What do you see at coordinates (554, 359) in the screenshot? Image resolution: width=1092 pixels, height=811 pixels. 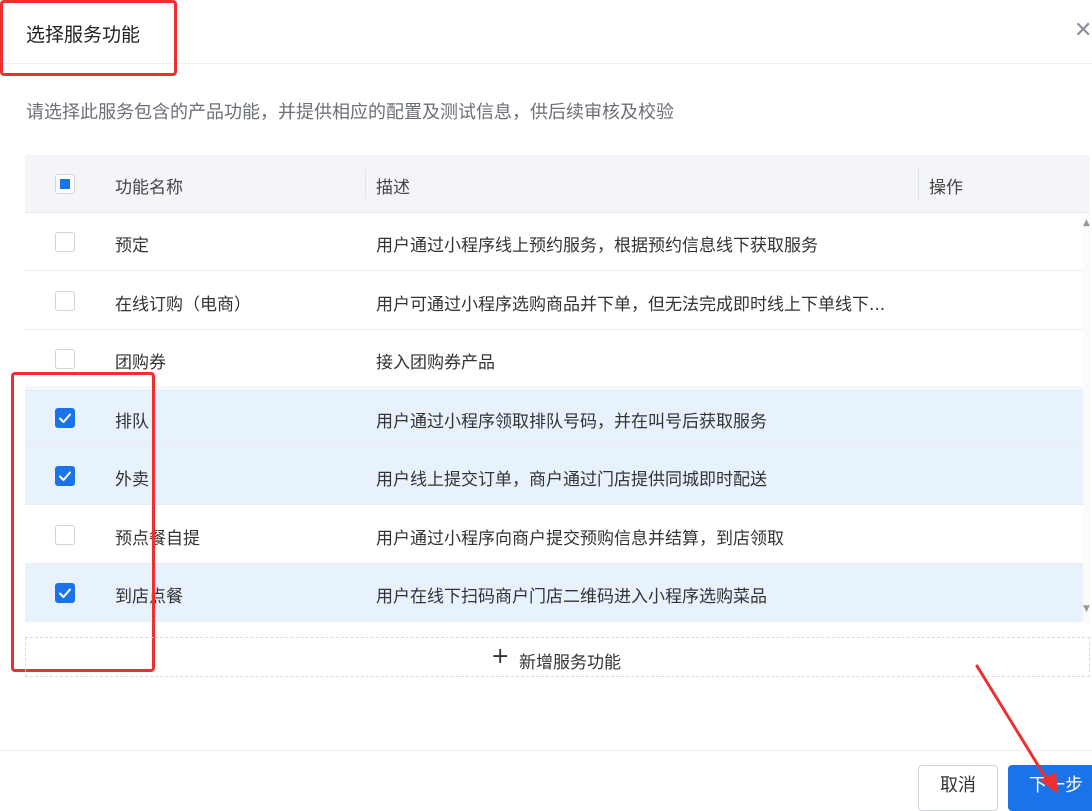 I see `table-row: 团购券 接入团购券产品` at bounding box center [554, 359].